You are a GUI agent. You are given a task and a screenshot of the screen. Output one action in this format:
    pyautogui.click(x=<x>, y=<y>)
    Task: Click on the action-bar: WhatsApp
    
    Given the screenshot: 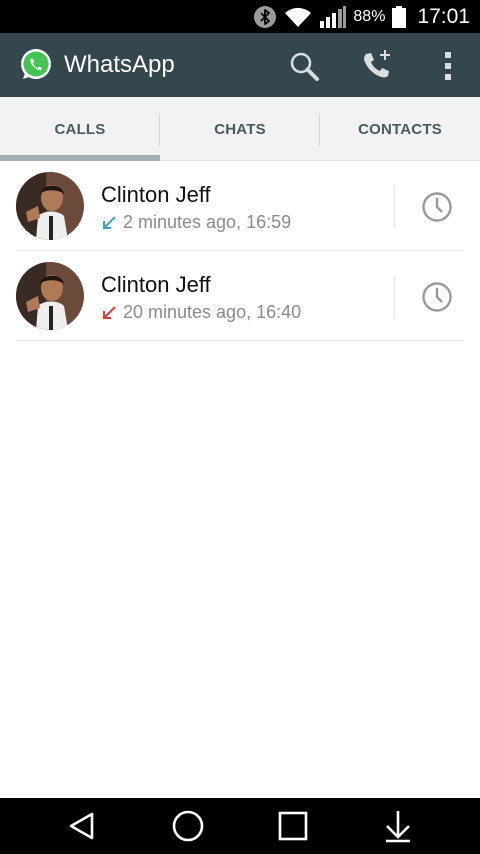 What is the action you would take?
    pyautogui.click(x=240, y=65)
    